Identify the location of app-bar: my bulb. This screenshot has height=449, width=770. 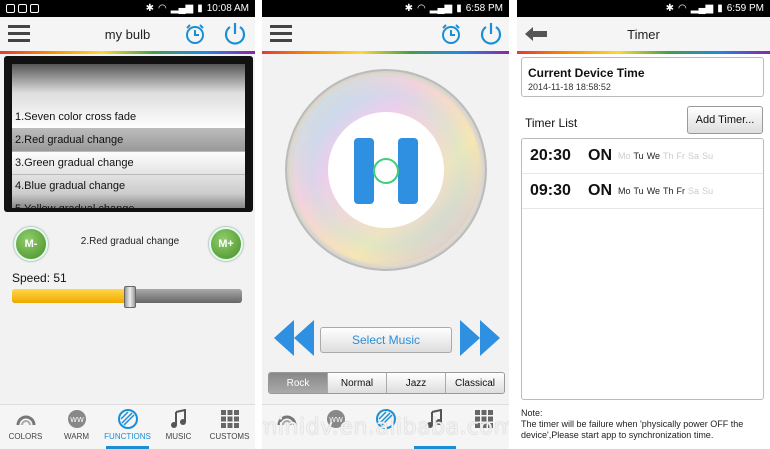
(127, 34).